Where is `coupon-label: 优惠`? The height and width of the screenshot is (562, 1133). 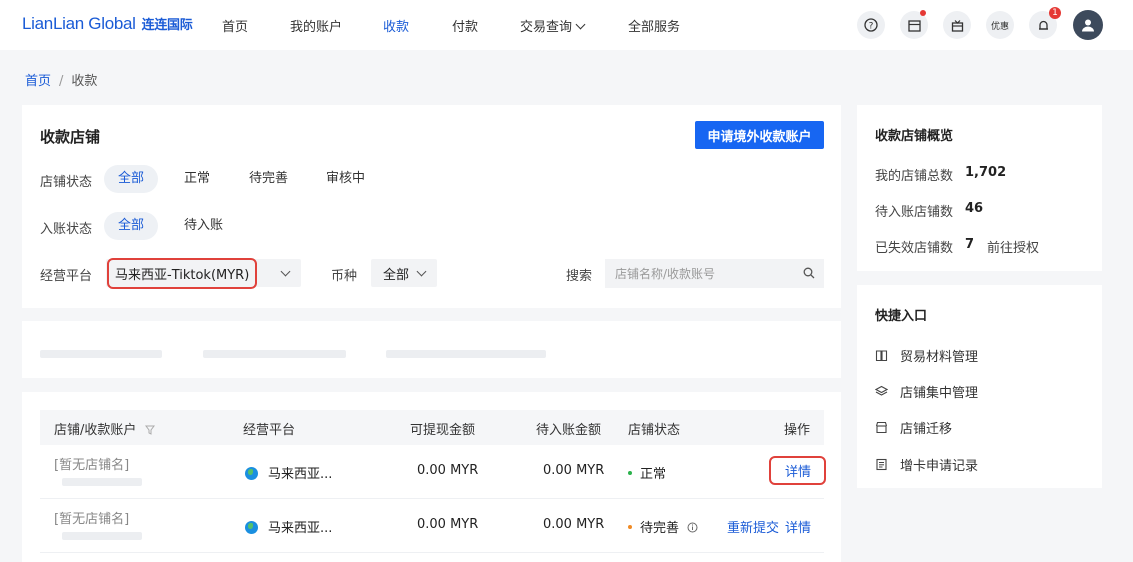 coupon-label: 优惠 is located at coordinates (999, 26).